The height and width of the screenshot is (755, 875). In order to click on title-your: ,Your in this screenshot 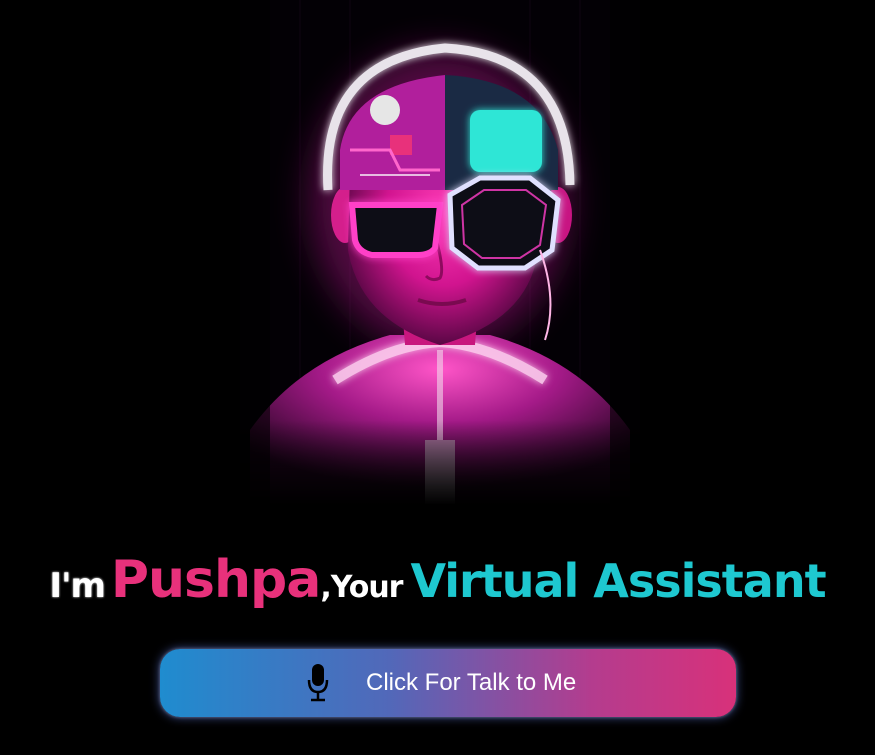, I will do `click(361, 587)`.